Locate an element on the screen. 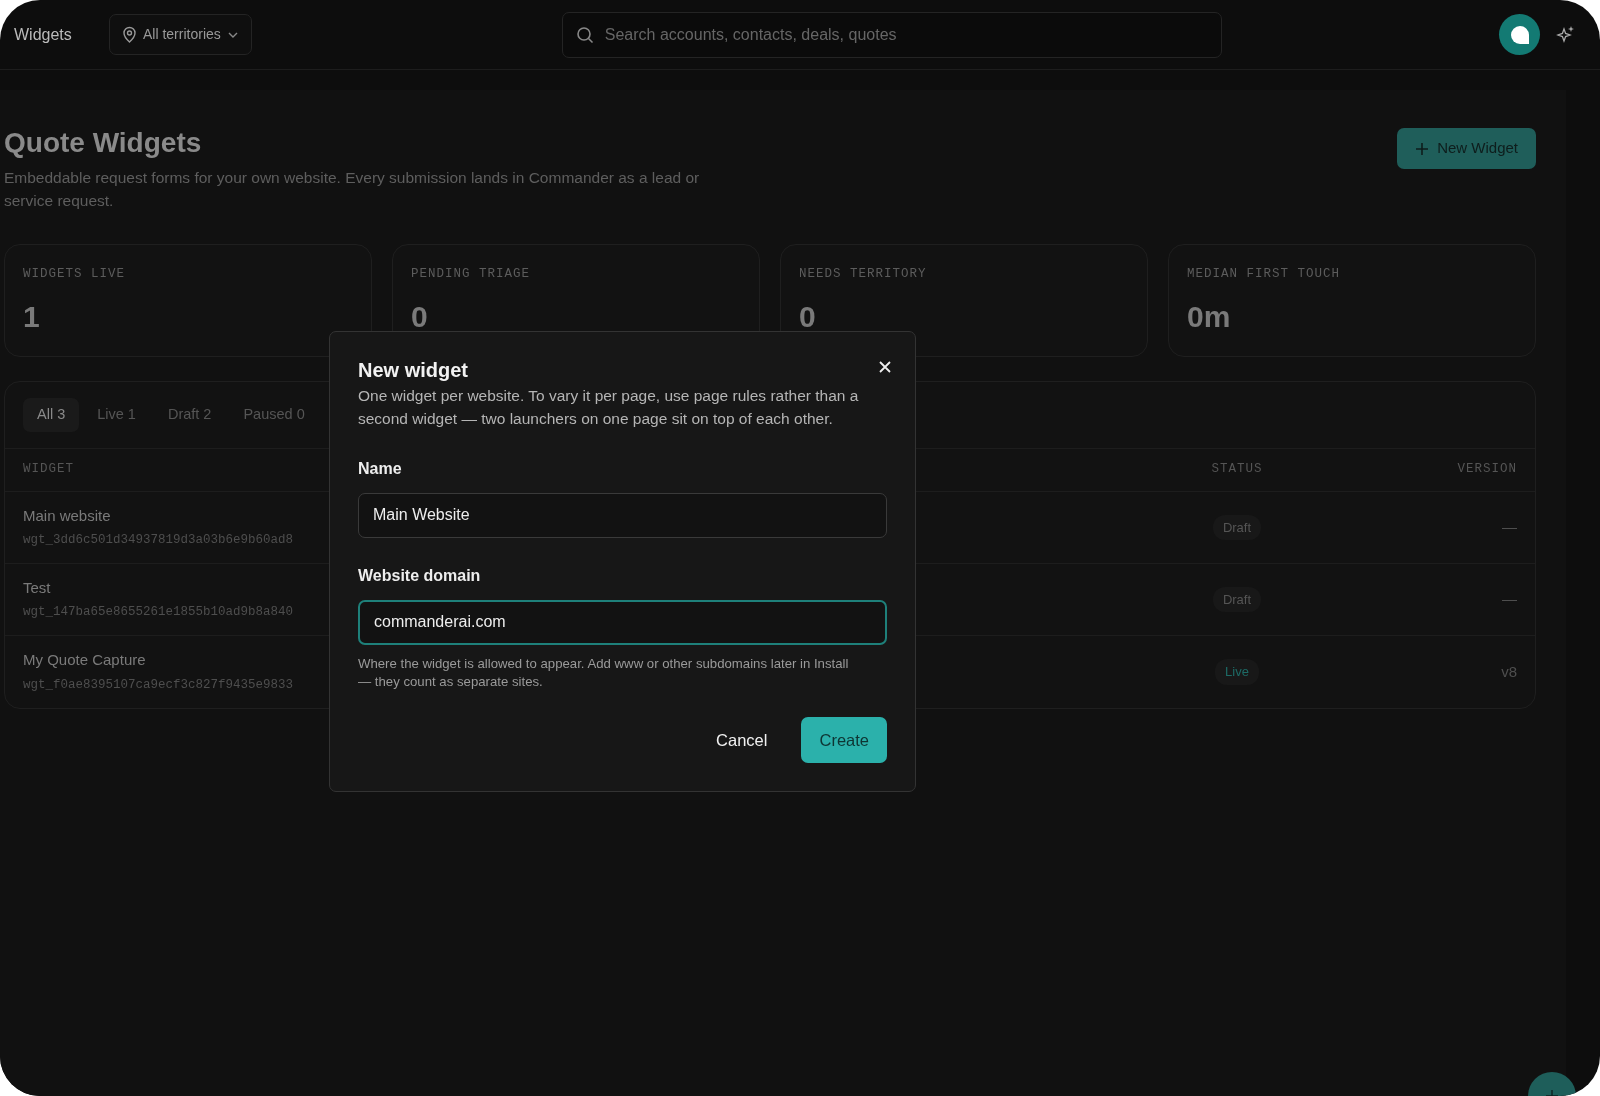 The height and width of the screenshot is (1096, 1600). dialog-description: One widget per website. To vary it per page, use page rules rather than a second widget — two launchers on one page sit on top of each other. is located at coordinates (609, 408).